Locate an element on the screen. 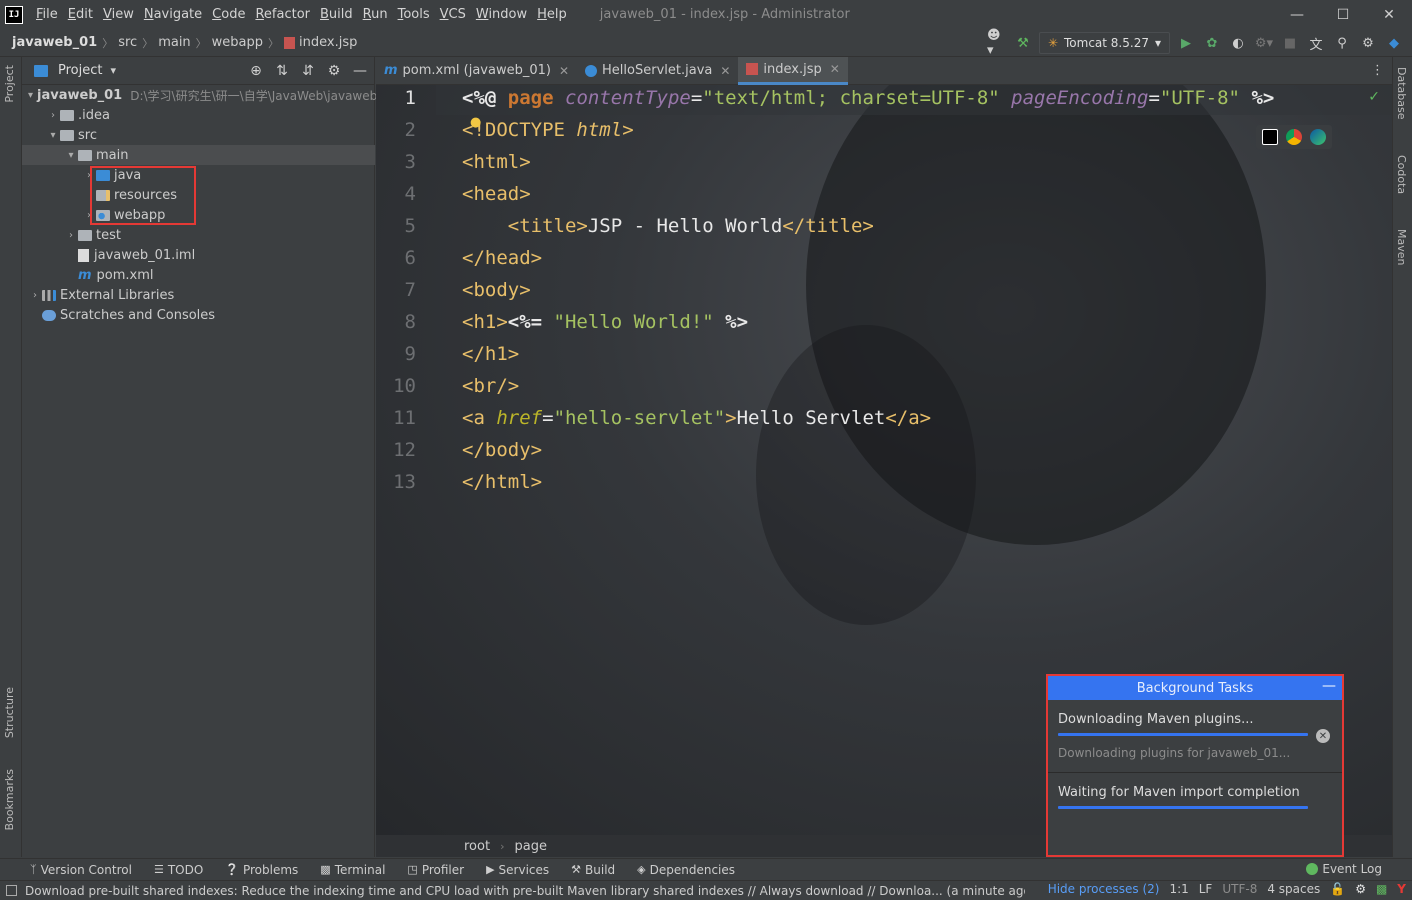 The image size is (1412, 900). tool-profiler: ◳ Profiler is located at coordinates (435, 870).